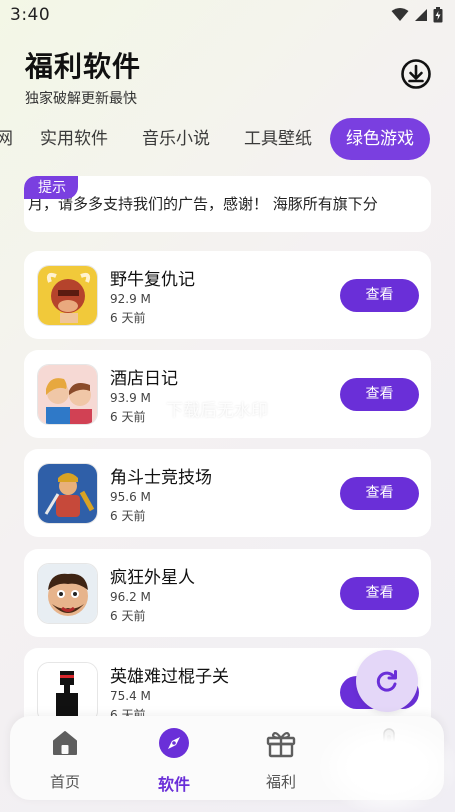 Image resolution: width=455 pixels, height=812 pixels. I want to click on watermark-text: 下载后无水印, so click(217, 411).